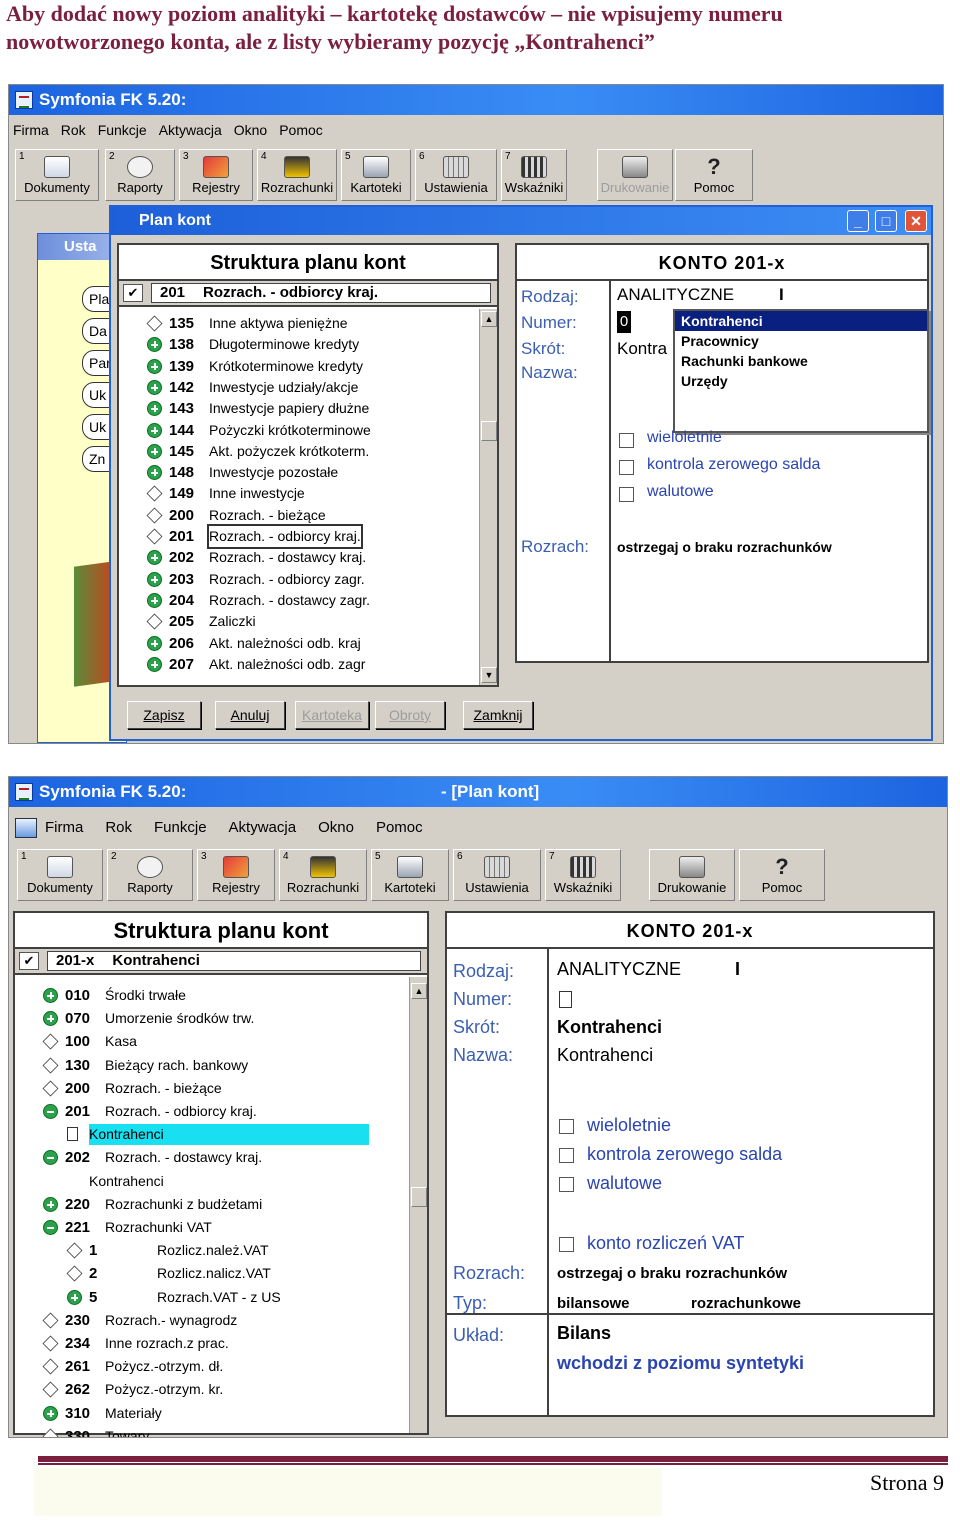 The height and width of the screenshot is (1520, 960). What do you see at coordinates (236, 875) in the screenshot?
I see `toolbar-rejestry-button: 3 Rejestry` at bounding box center [236, 875].